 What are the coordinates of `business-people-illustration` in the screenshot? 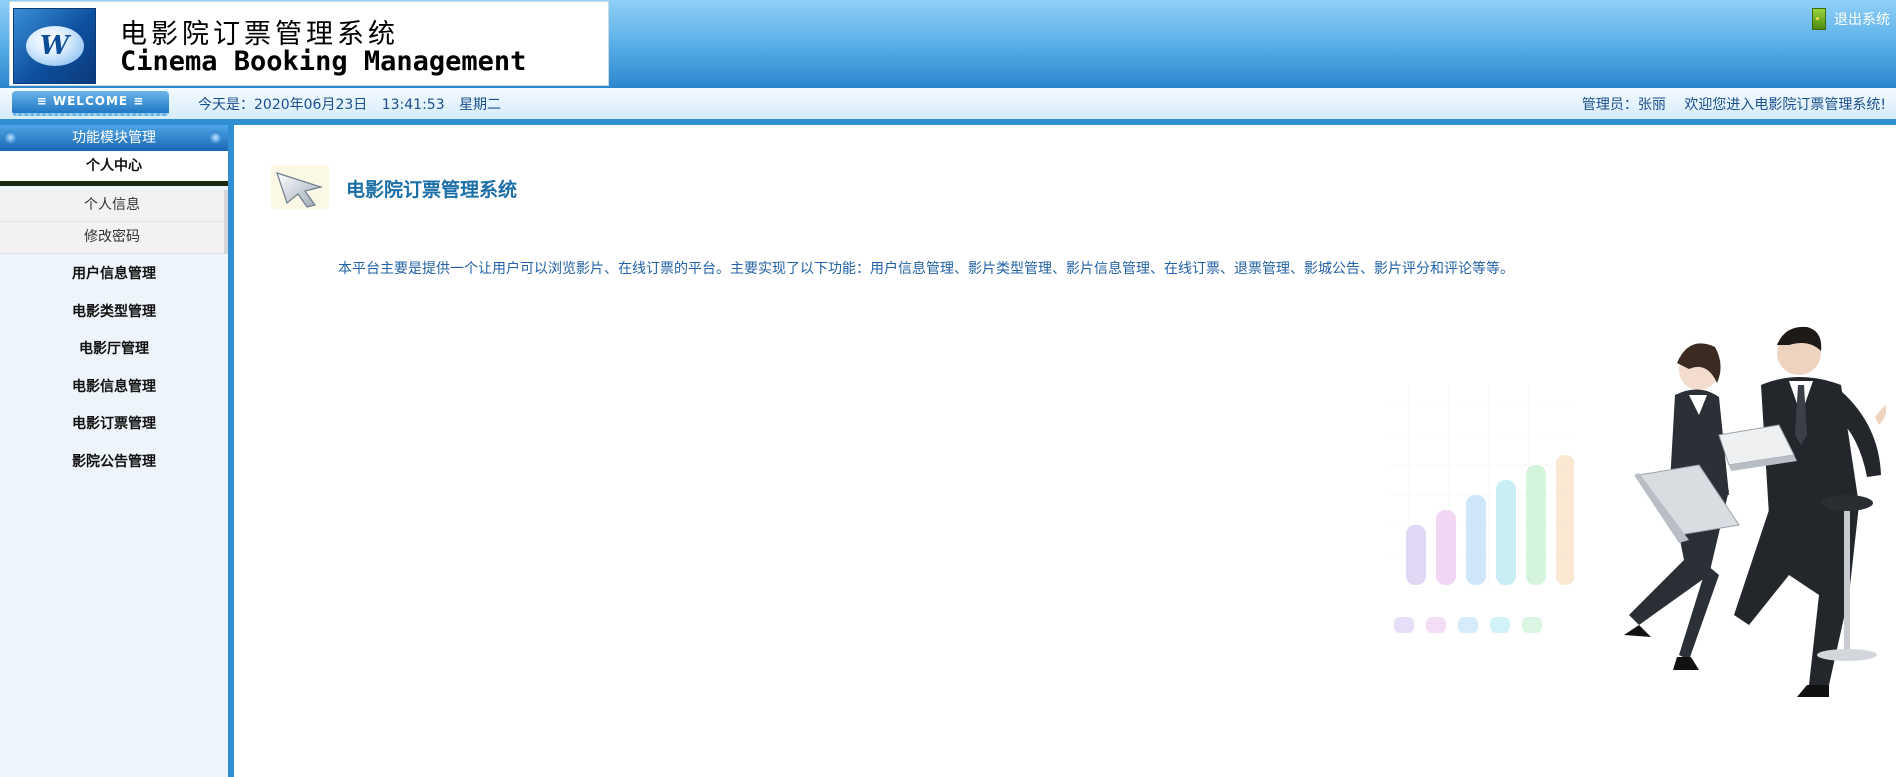 It's located at (1638, 511).